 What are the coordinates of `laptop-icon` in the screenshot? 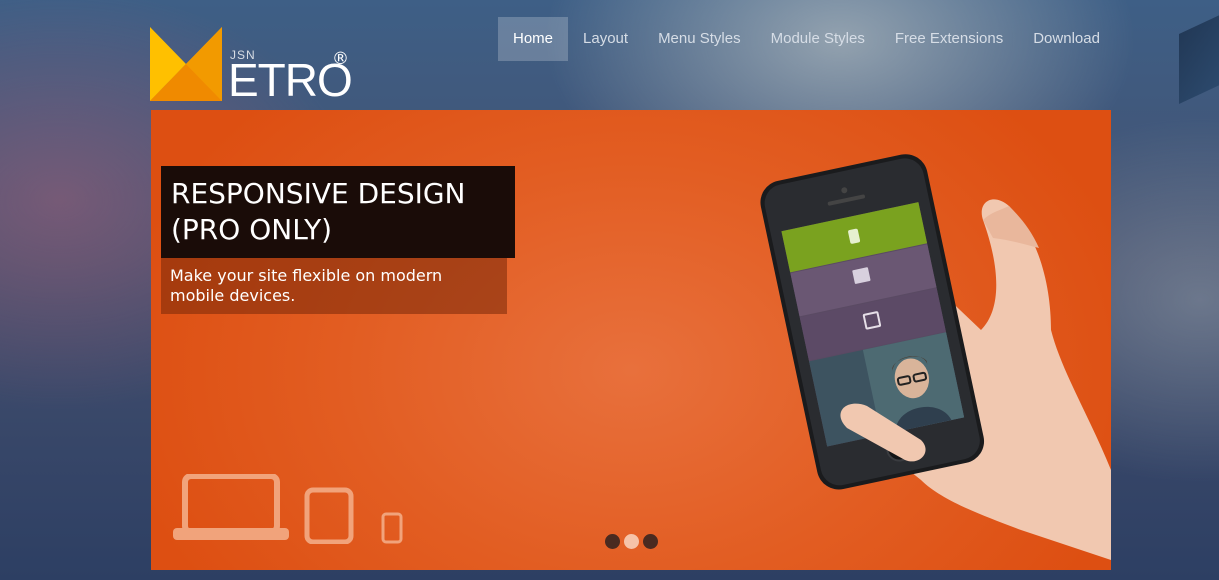 It's located at (231, 507).